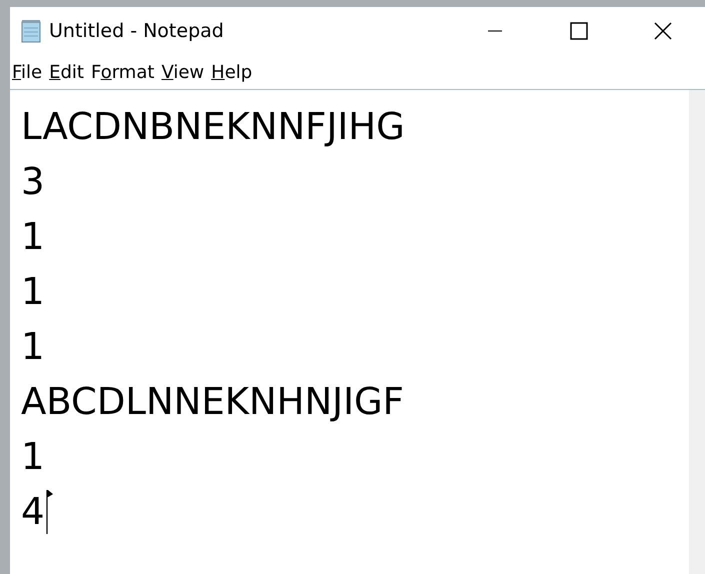  I want to click on text-line: LACDNBNEKNNFJIHG, so click(213, 127).